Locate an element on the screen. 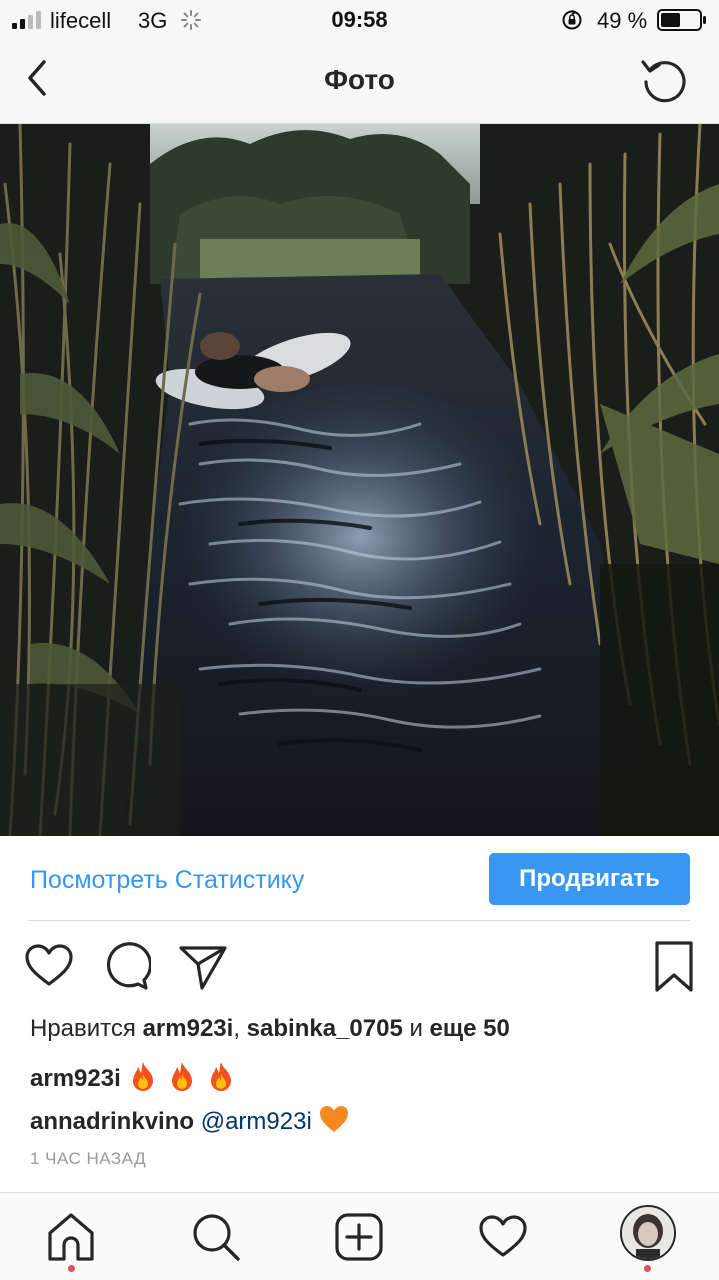 Image resolution: width=719 pixels, height=1280 pixels. likes-summary: Нравится arm923i, sabinka_0705 и еще 50 is located at coordinates (270, 1029).